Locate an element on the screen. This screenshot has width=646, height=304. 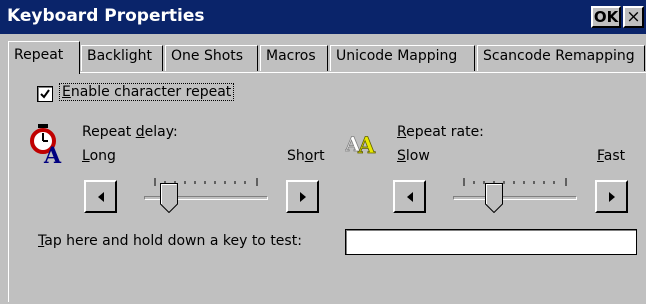
repeat-rate-slider is located at coordinates (515, 198).